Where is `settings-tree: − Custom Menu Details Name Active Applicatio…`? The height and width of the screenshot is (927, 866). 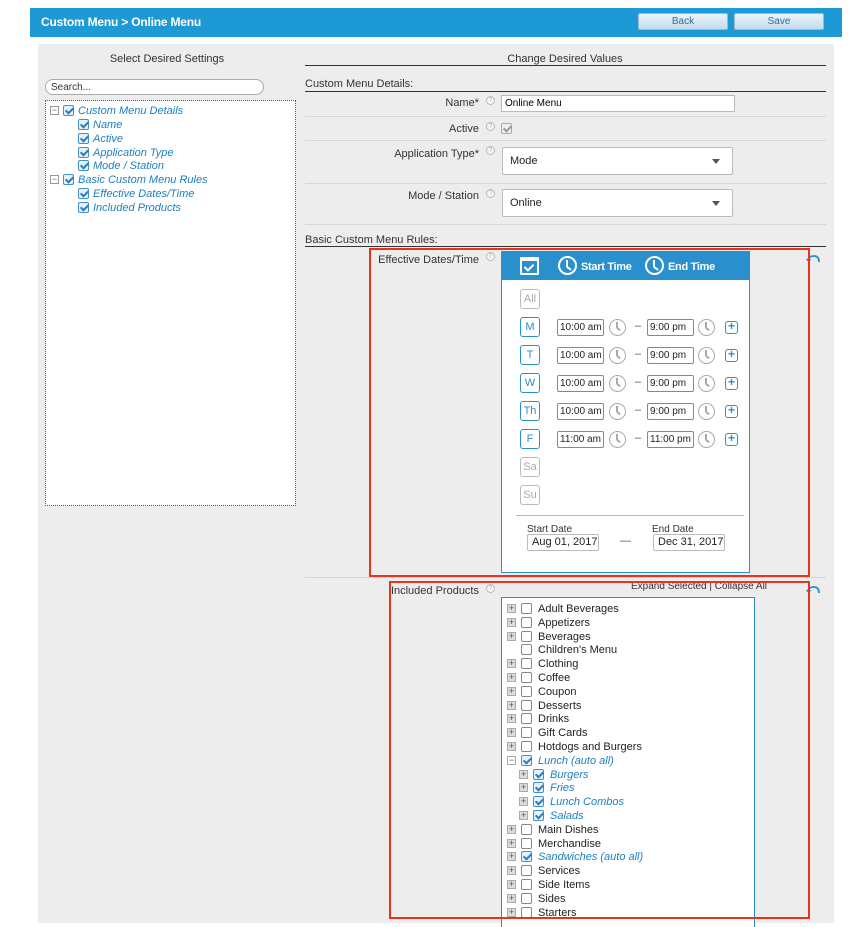 settings-tree: − Custom Menu Details Name Active Applicatio… is located at coordinates (170, 303).